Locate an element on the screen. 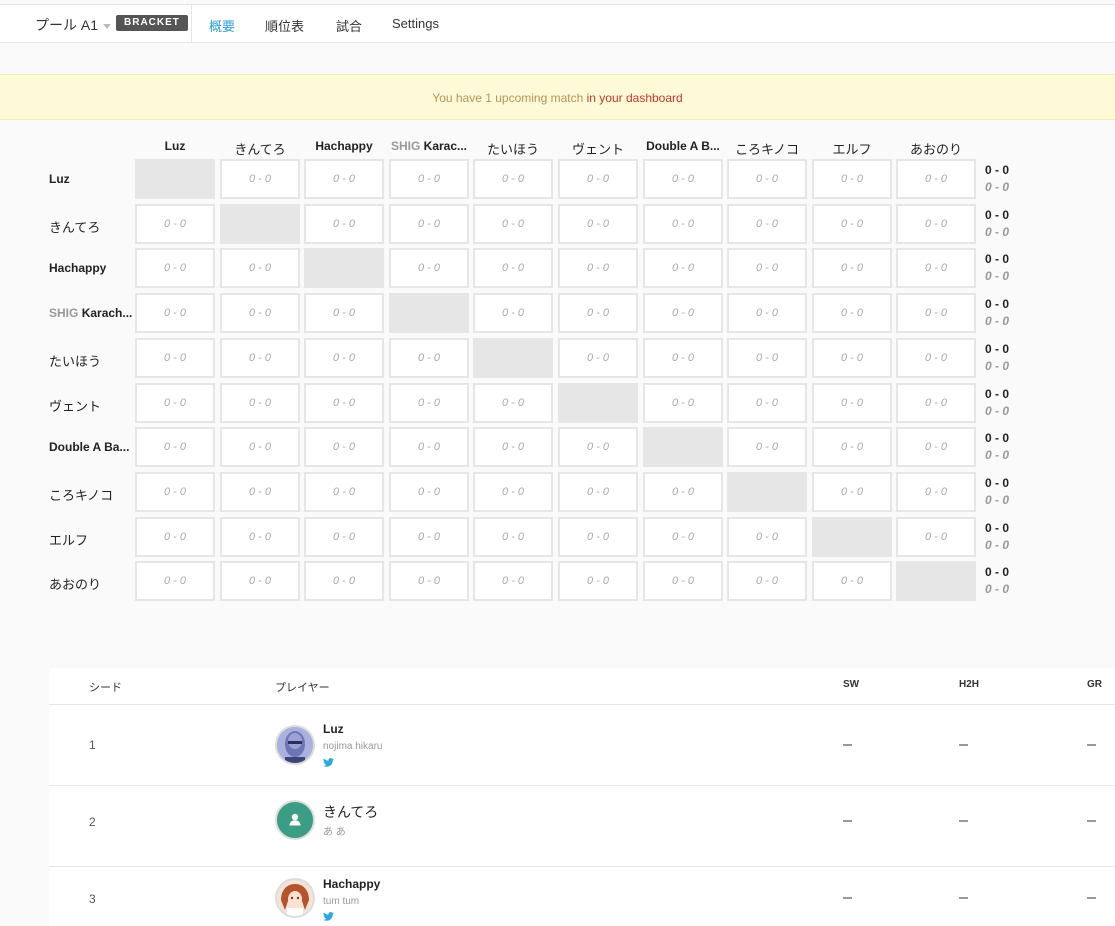 This screenshot has height=926, width=1115. pool-selector: プール A1 is located at coordinates (73, 25).